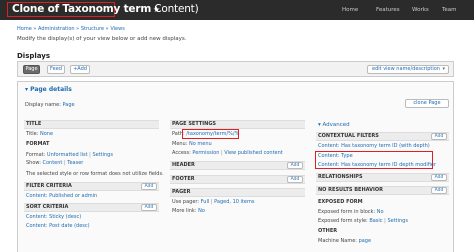  Describe the element at coordinates (32, 134) in the screenshot. I see `title-label: Title:` at that location.